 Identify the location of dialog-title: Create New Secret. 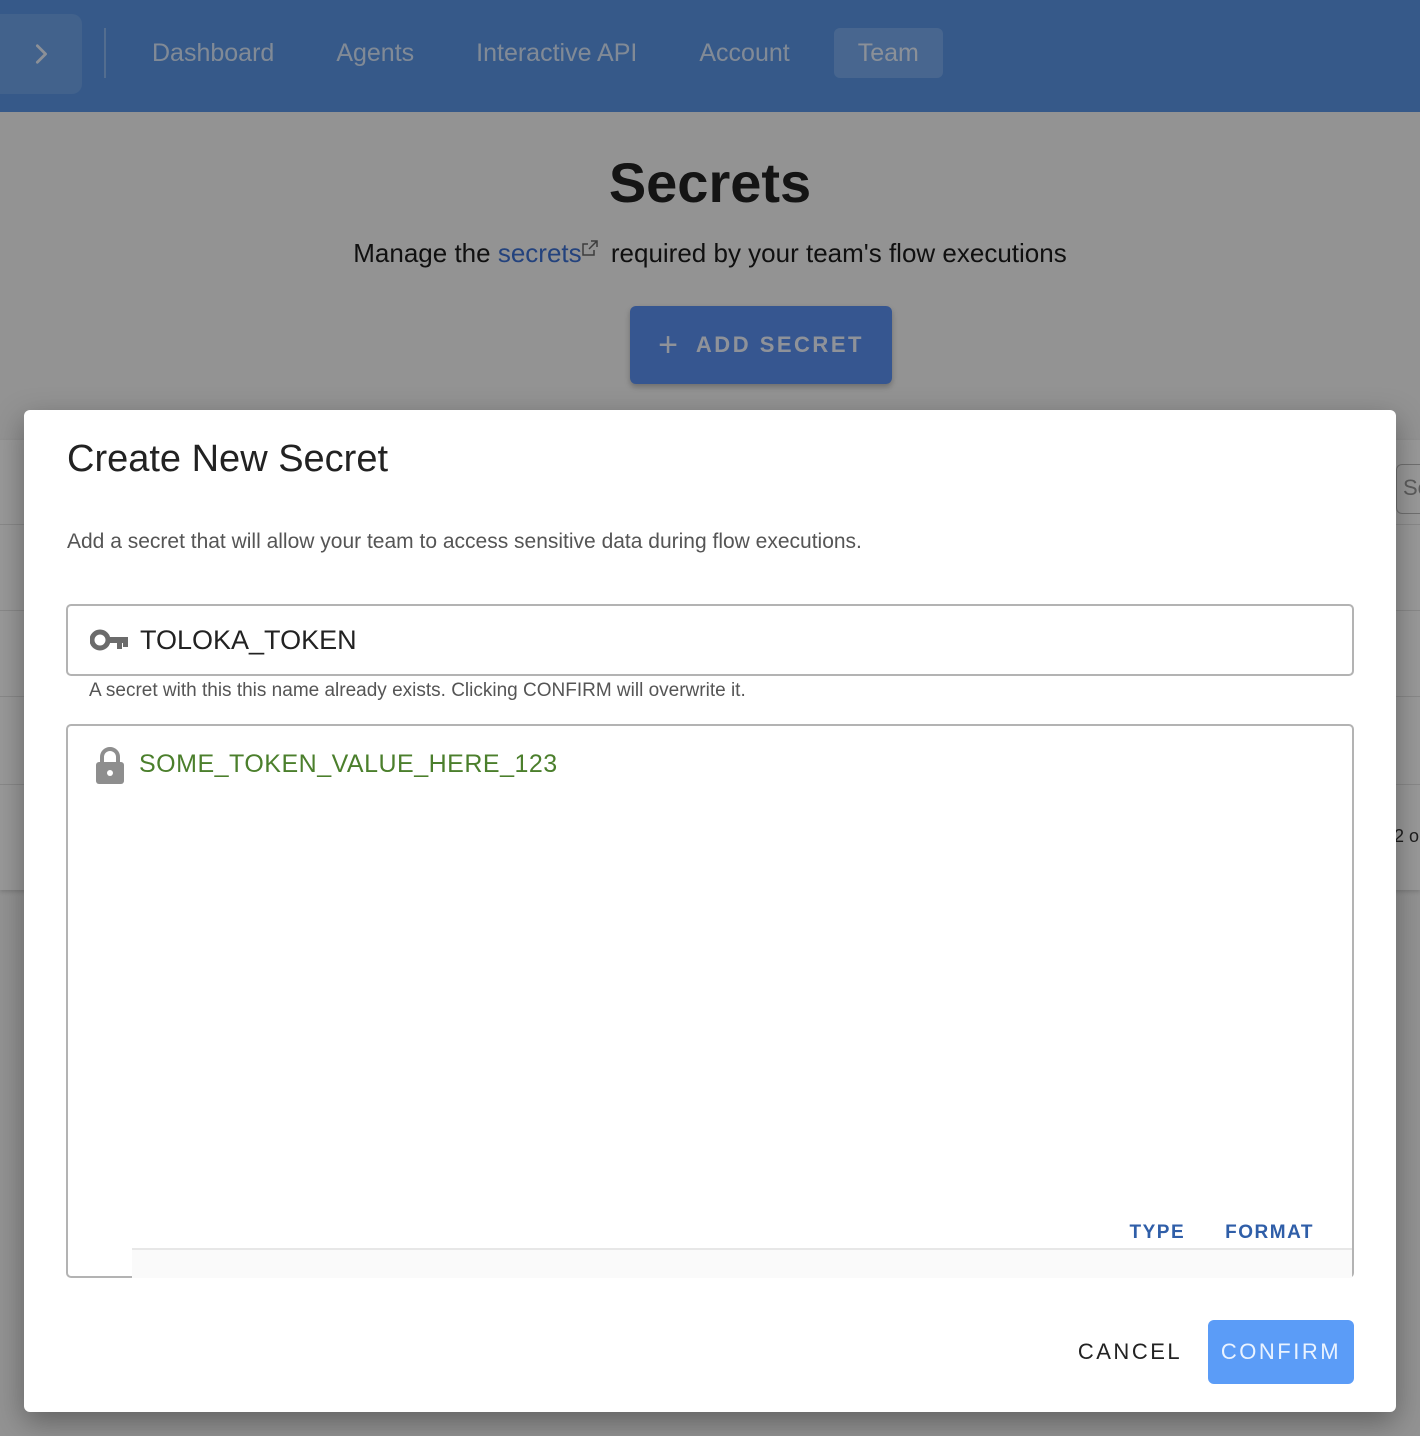
(228, 459).